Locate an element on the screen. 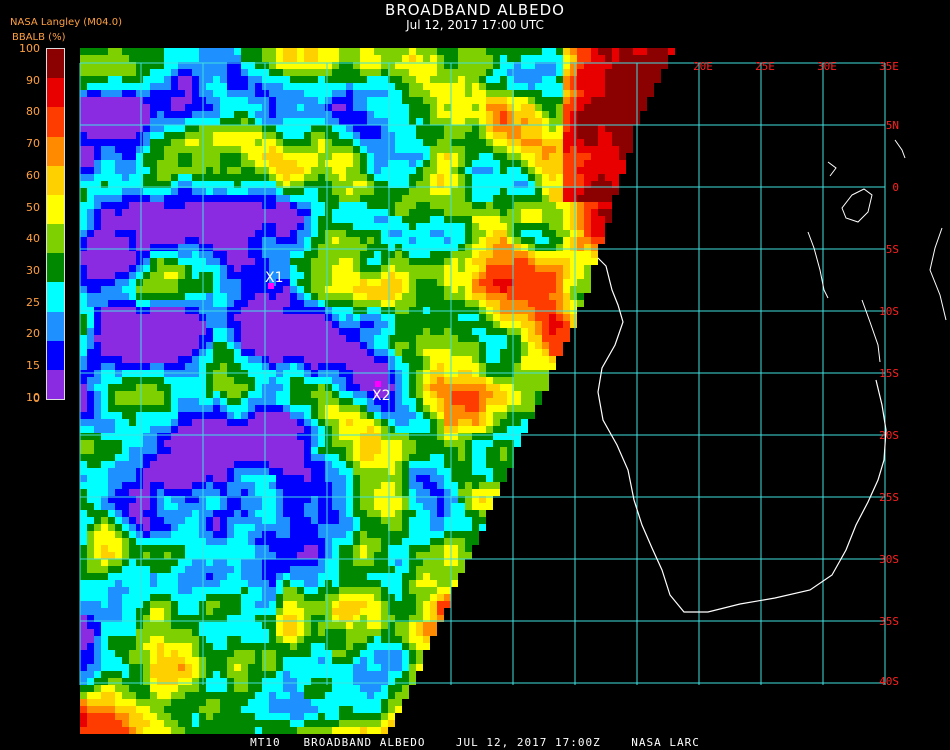  latitude-label: 25S is located at coordinates (889, 497).